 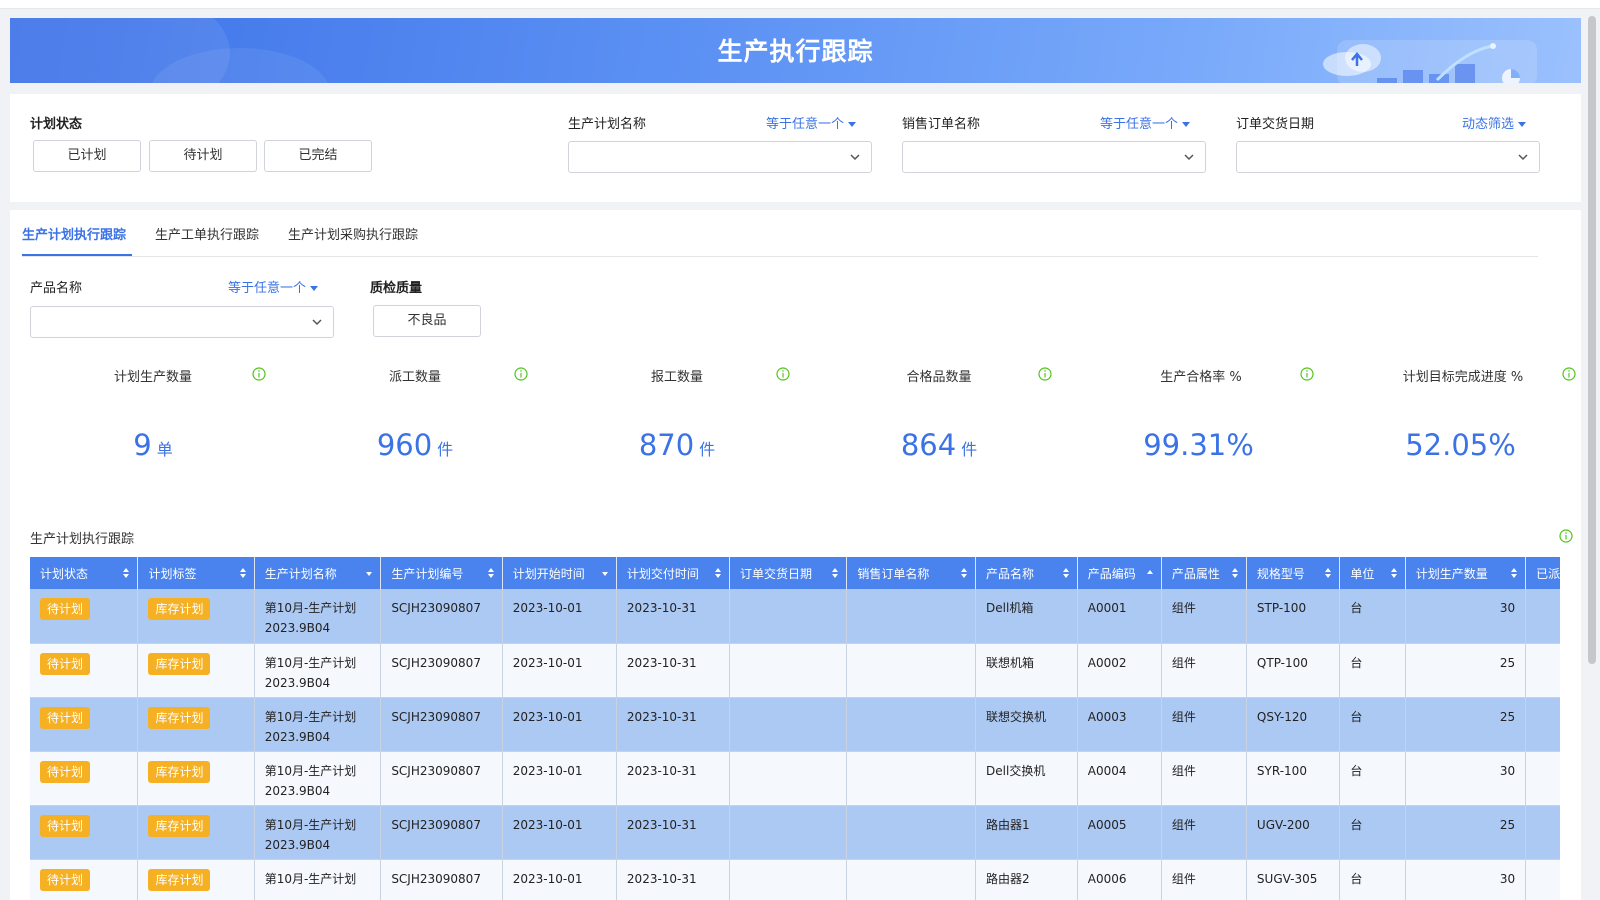 What do you see at coordinates (74, 233) in the screenshot?
I see `tab-plan-tracking: 生产计划执行跟踪` at bounding box center [74, 233].